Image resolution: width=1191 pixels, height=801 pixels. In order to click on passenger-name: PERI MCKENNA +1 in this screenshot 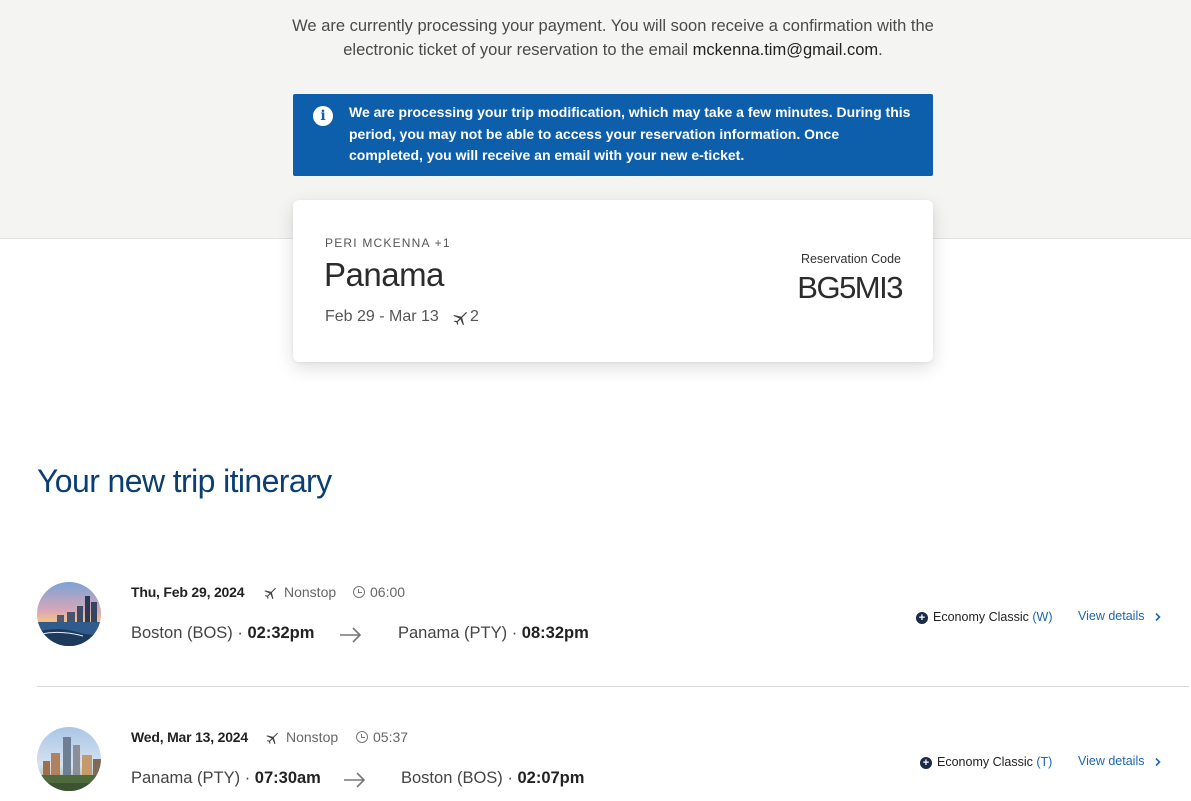, I will do `click(388, 243)`.